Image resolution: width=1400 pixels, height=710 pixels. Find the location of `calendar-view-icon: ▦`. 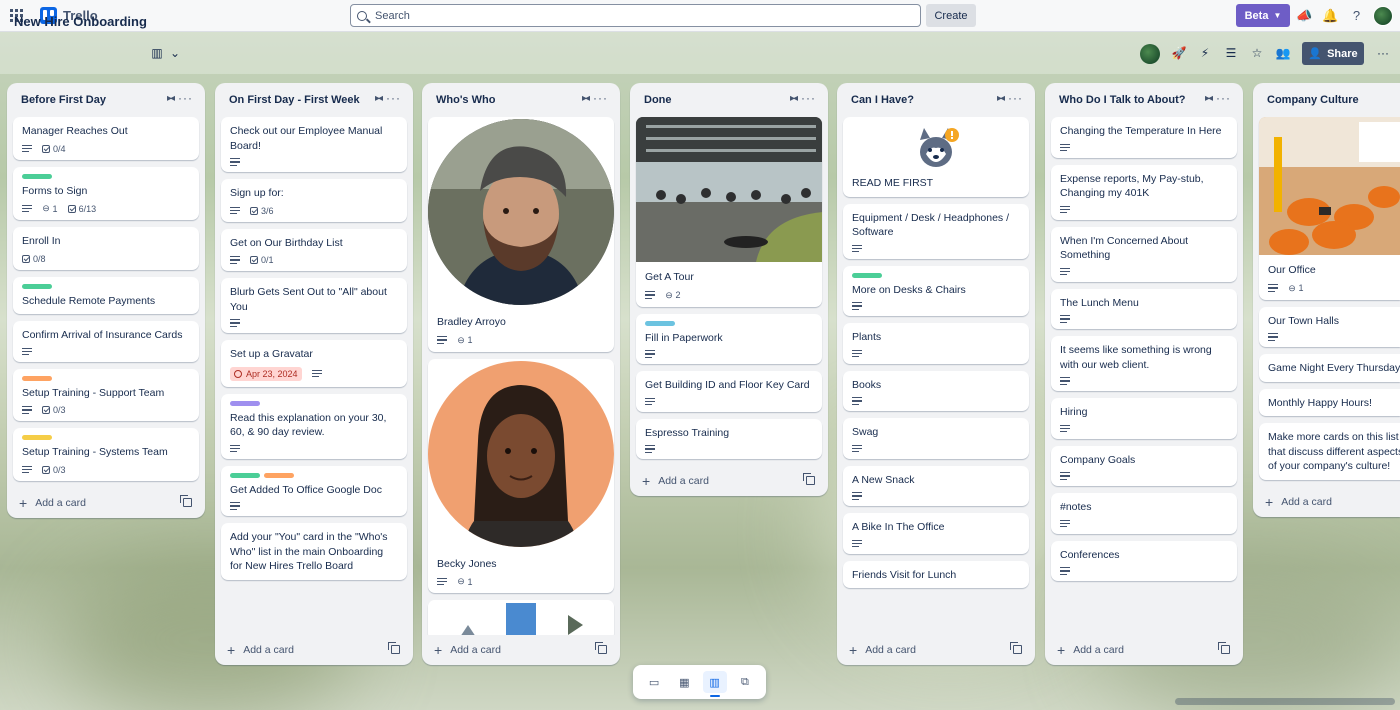

calendar-view-icon: ▦ is located at coordinates (684, 682).